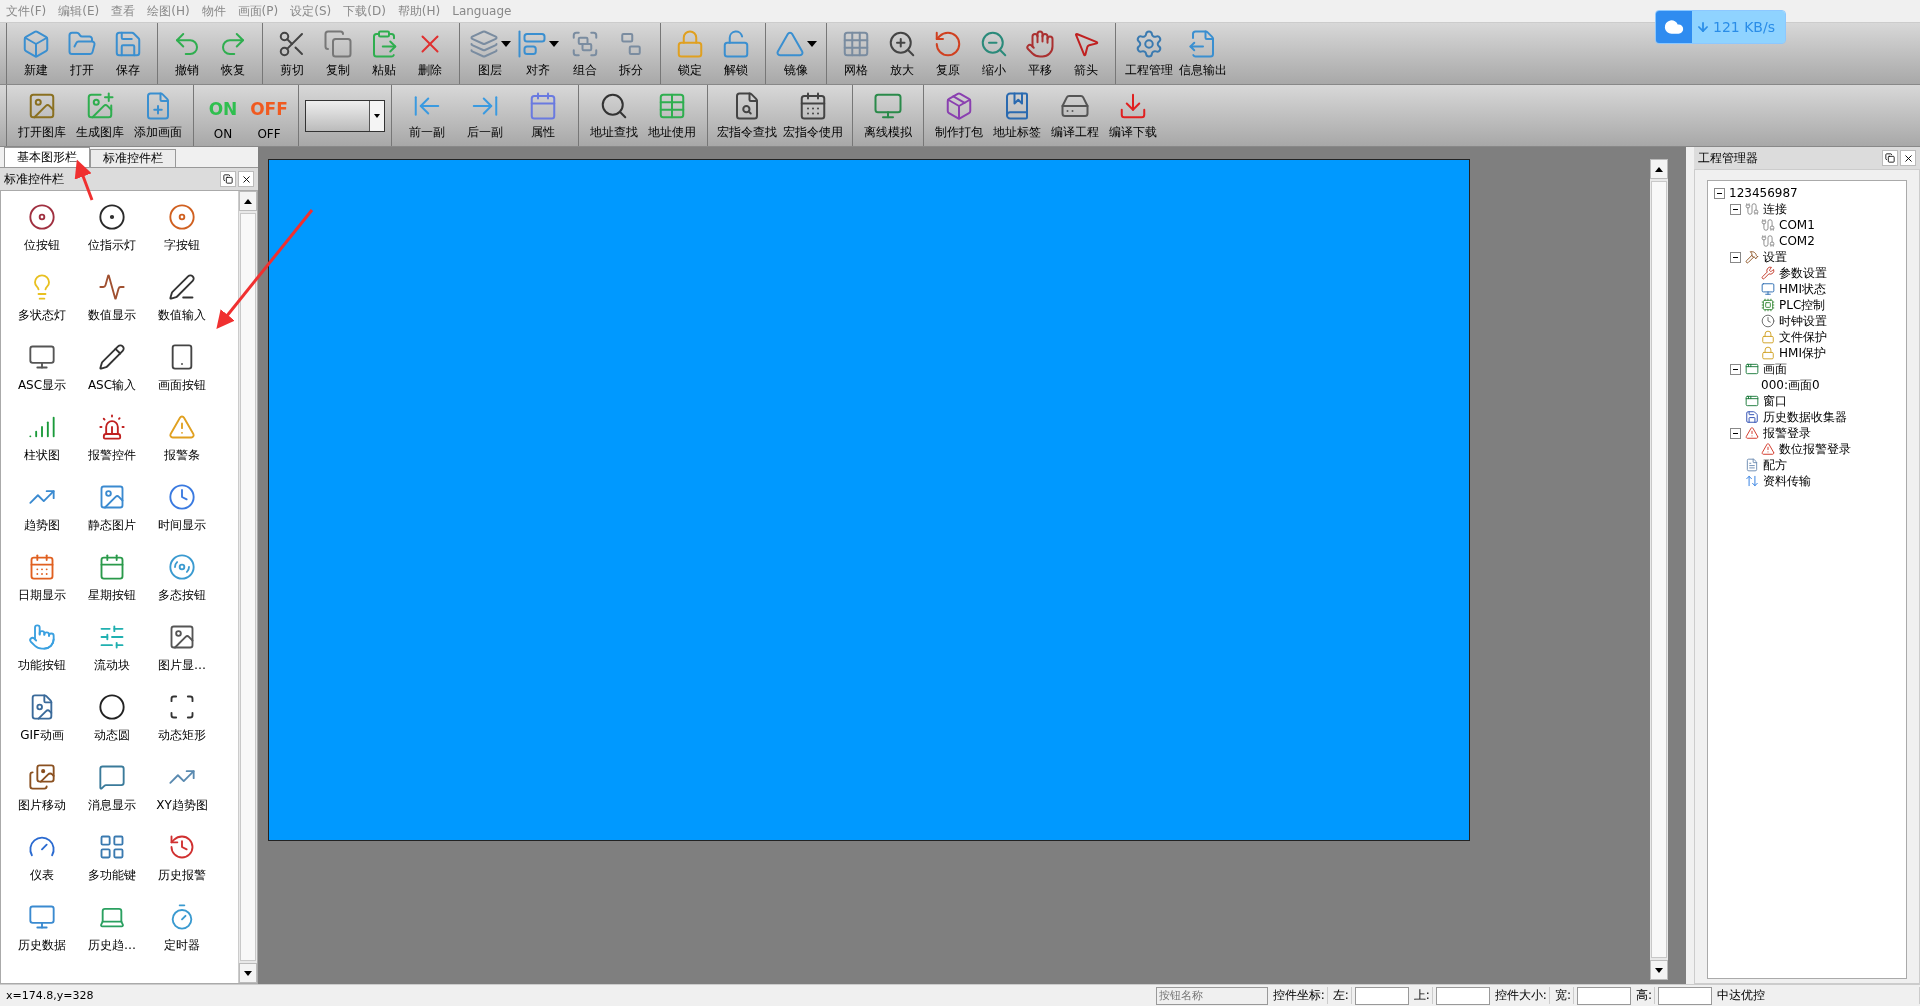 Image resolution: width=1920 pixels, height=1006 pixels. What do you see at coordinates (82, 53) in the screenshot?
I see `toolbar-button: 打开` at bounding box center [82, 53].